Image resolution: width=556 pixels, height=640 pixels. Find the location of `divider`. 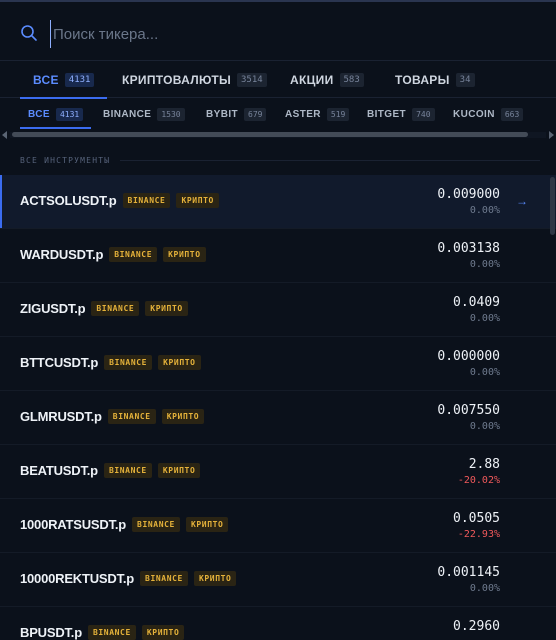

divider is located at coordinates (330, 160).